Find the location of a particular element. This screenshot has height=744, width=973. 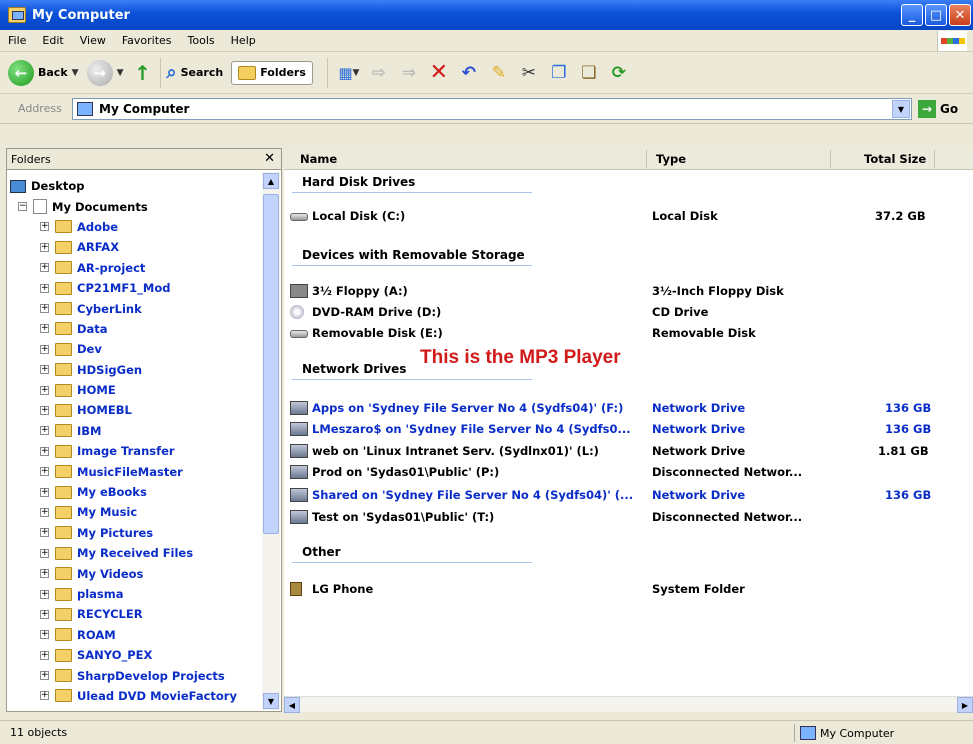

tree-item: + SANYO_PEX is located at coordinates (135, 655).